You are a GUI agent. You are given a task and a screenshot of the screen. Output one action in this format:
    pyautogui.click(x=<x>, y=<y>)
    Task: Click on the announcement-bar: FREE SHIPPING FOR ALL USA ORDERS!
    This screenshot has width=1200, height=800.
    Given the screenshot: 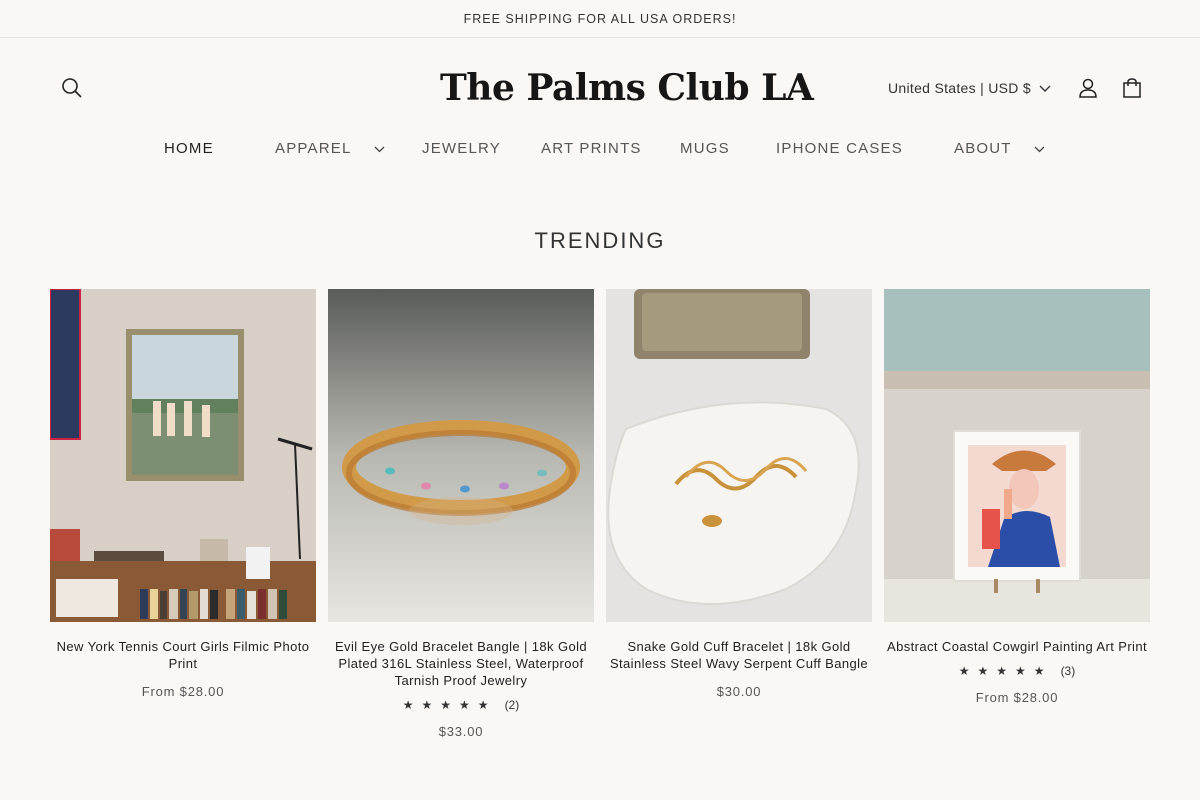 What is the action you would take?
    pyautogui.click(x=600, y=19)
    